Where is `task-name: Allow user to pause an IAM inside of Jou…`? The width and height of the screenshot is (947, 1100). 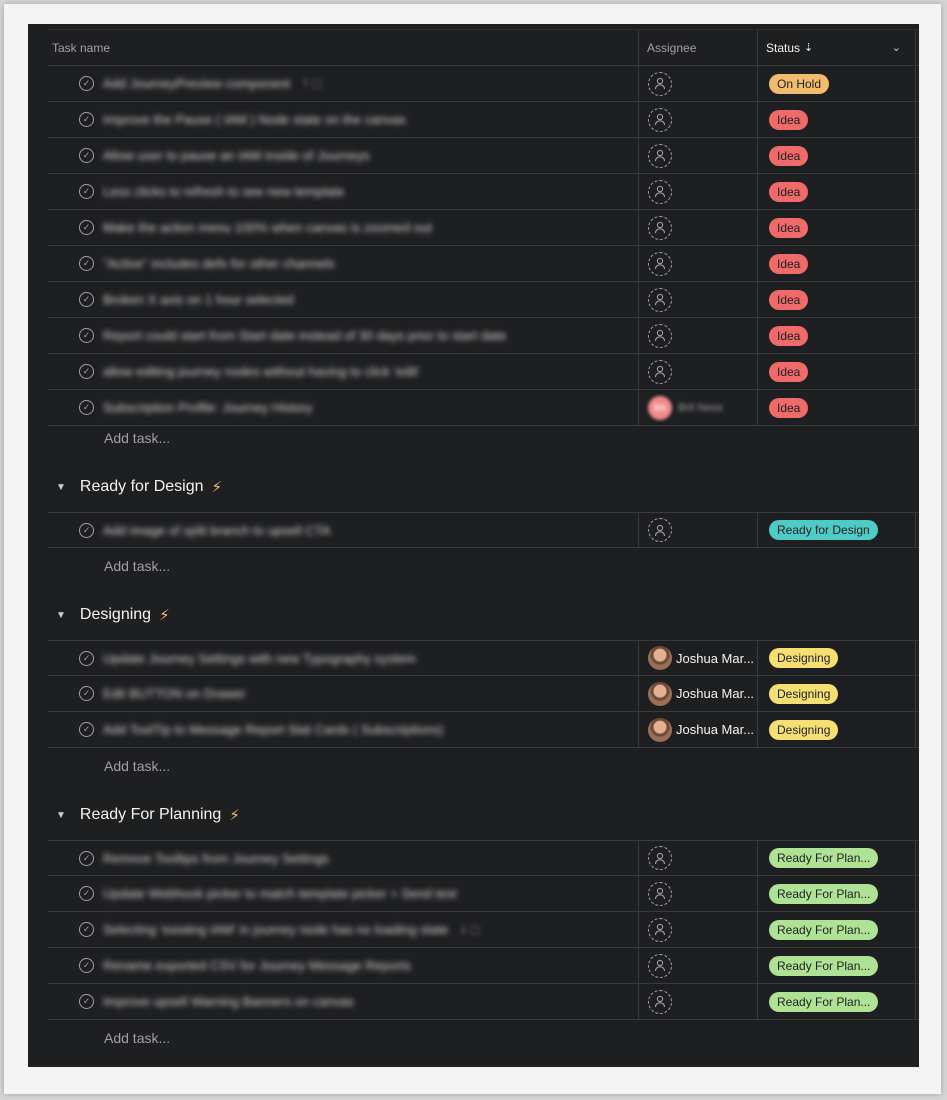 task-name: Allow user to pause an IAM inside of Jou… is located at coordinates (236, 155).